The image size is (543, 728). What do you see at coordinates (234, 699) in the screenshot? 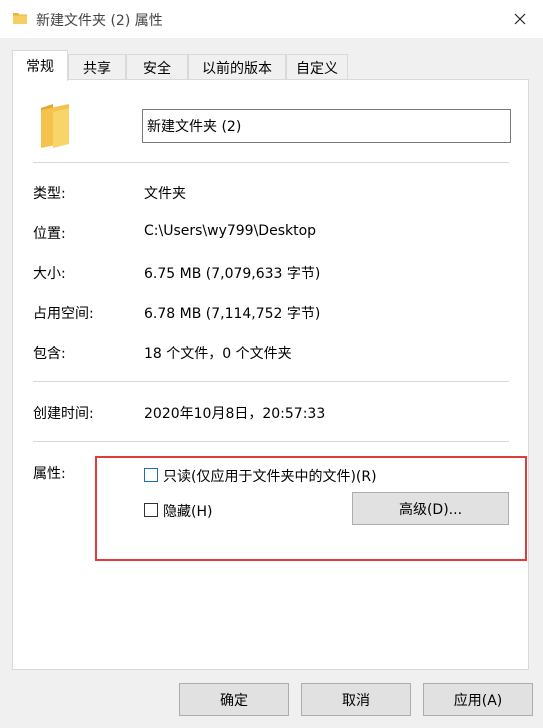
I see `ok-button: 确定` at bounding box center [234, 699].